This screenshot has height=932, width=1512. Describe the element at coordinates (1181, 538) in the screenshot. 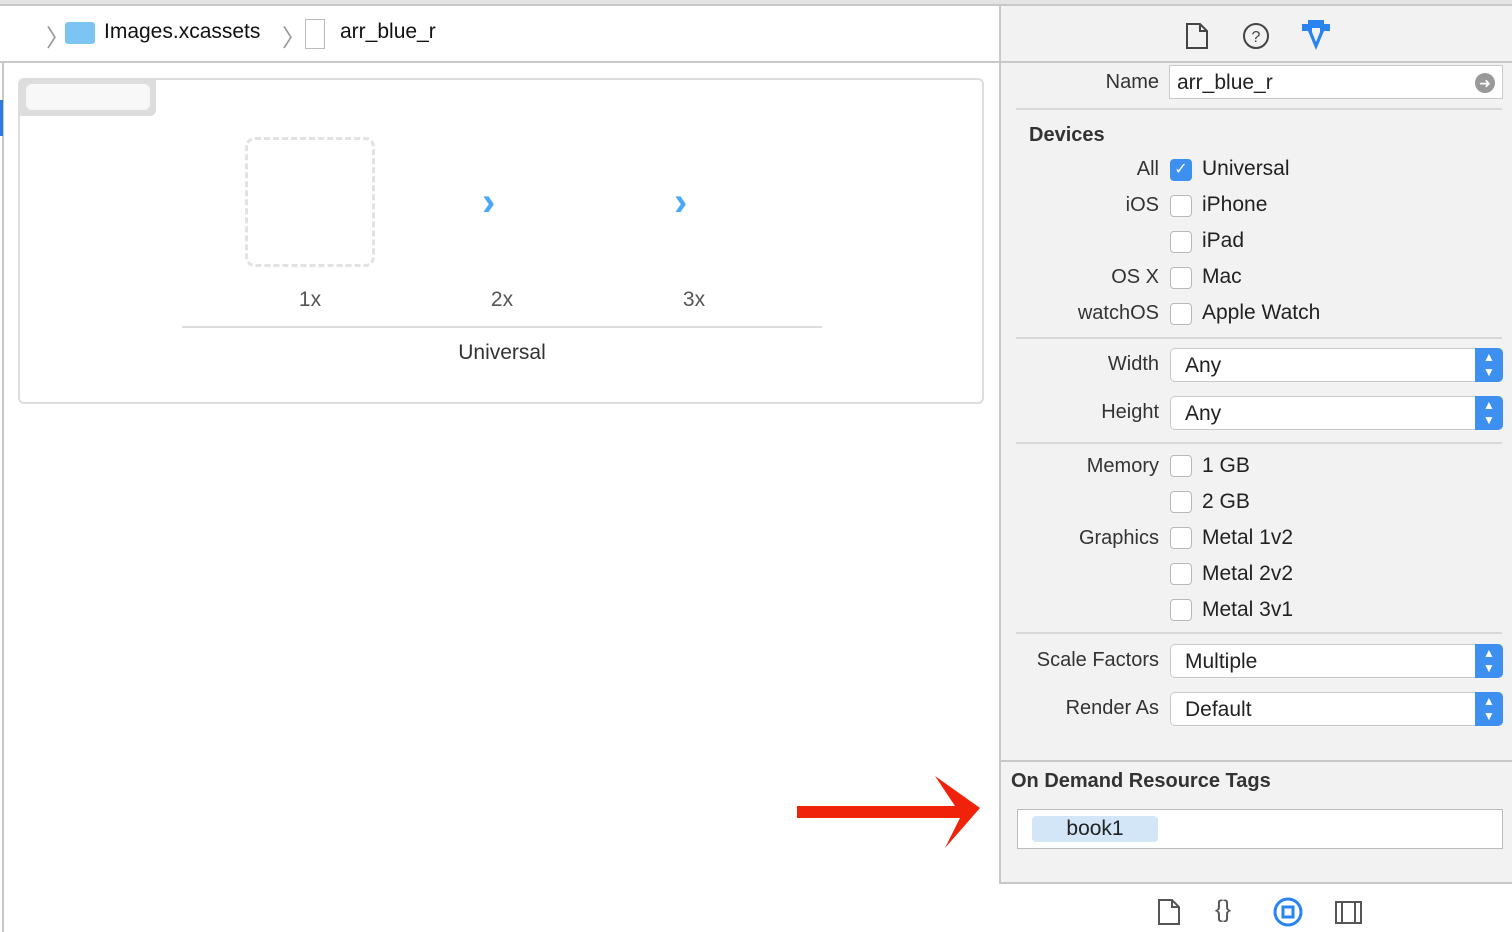

I see `checkbox-metal-1v2` at that location.